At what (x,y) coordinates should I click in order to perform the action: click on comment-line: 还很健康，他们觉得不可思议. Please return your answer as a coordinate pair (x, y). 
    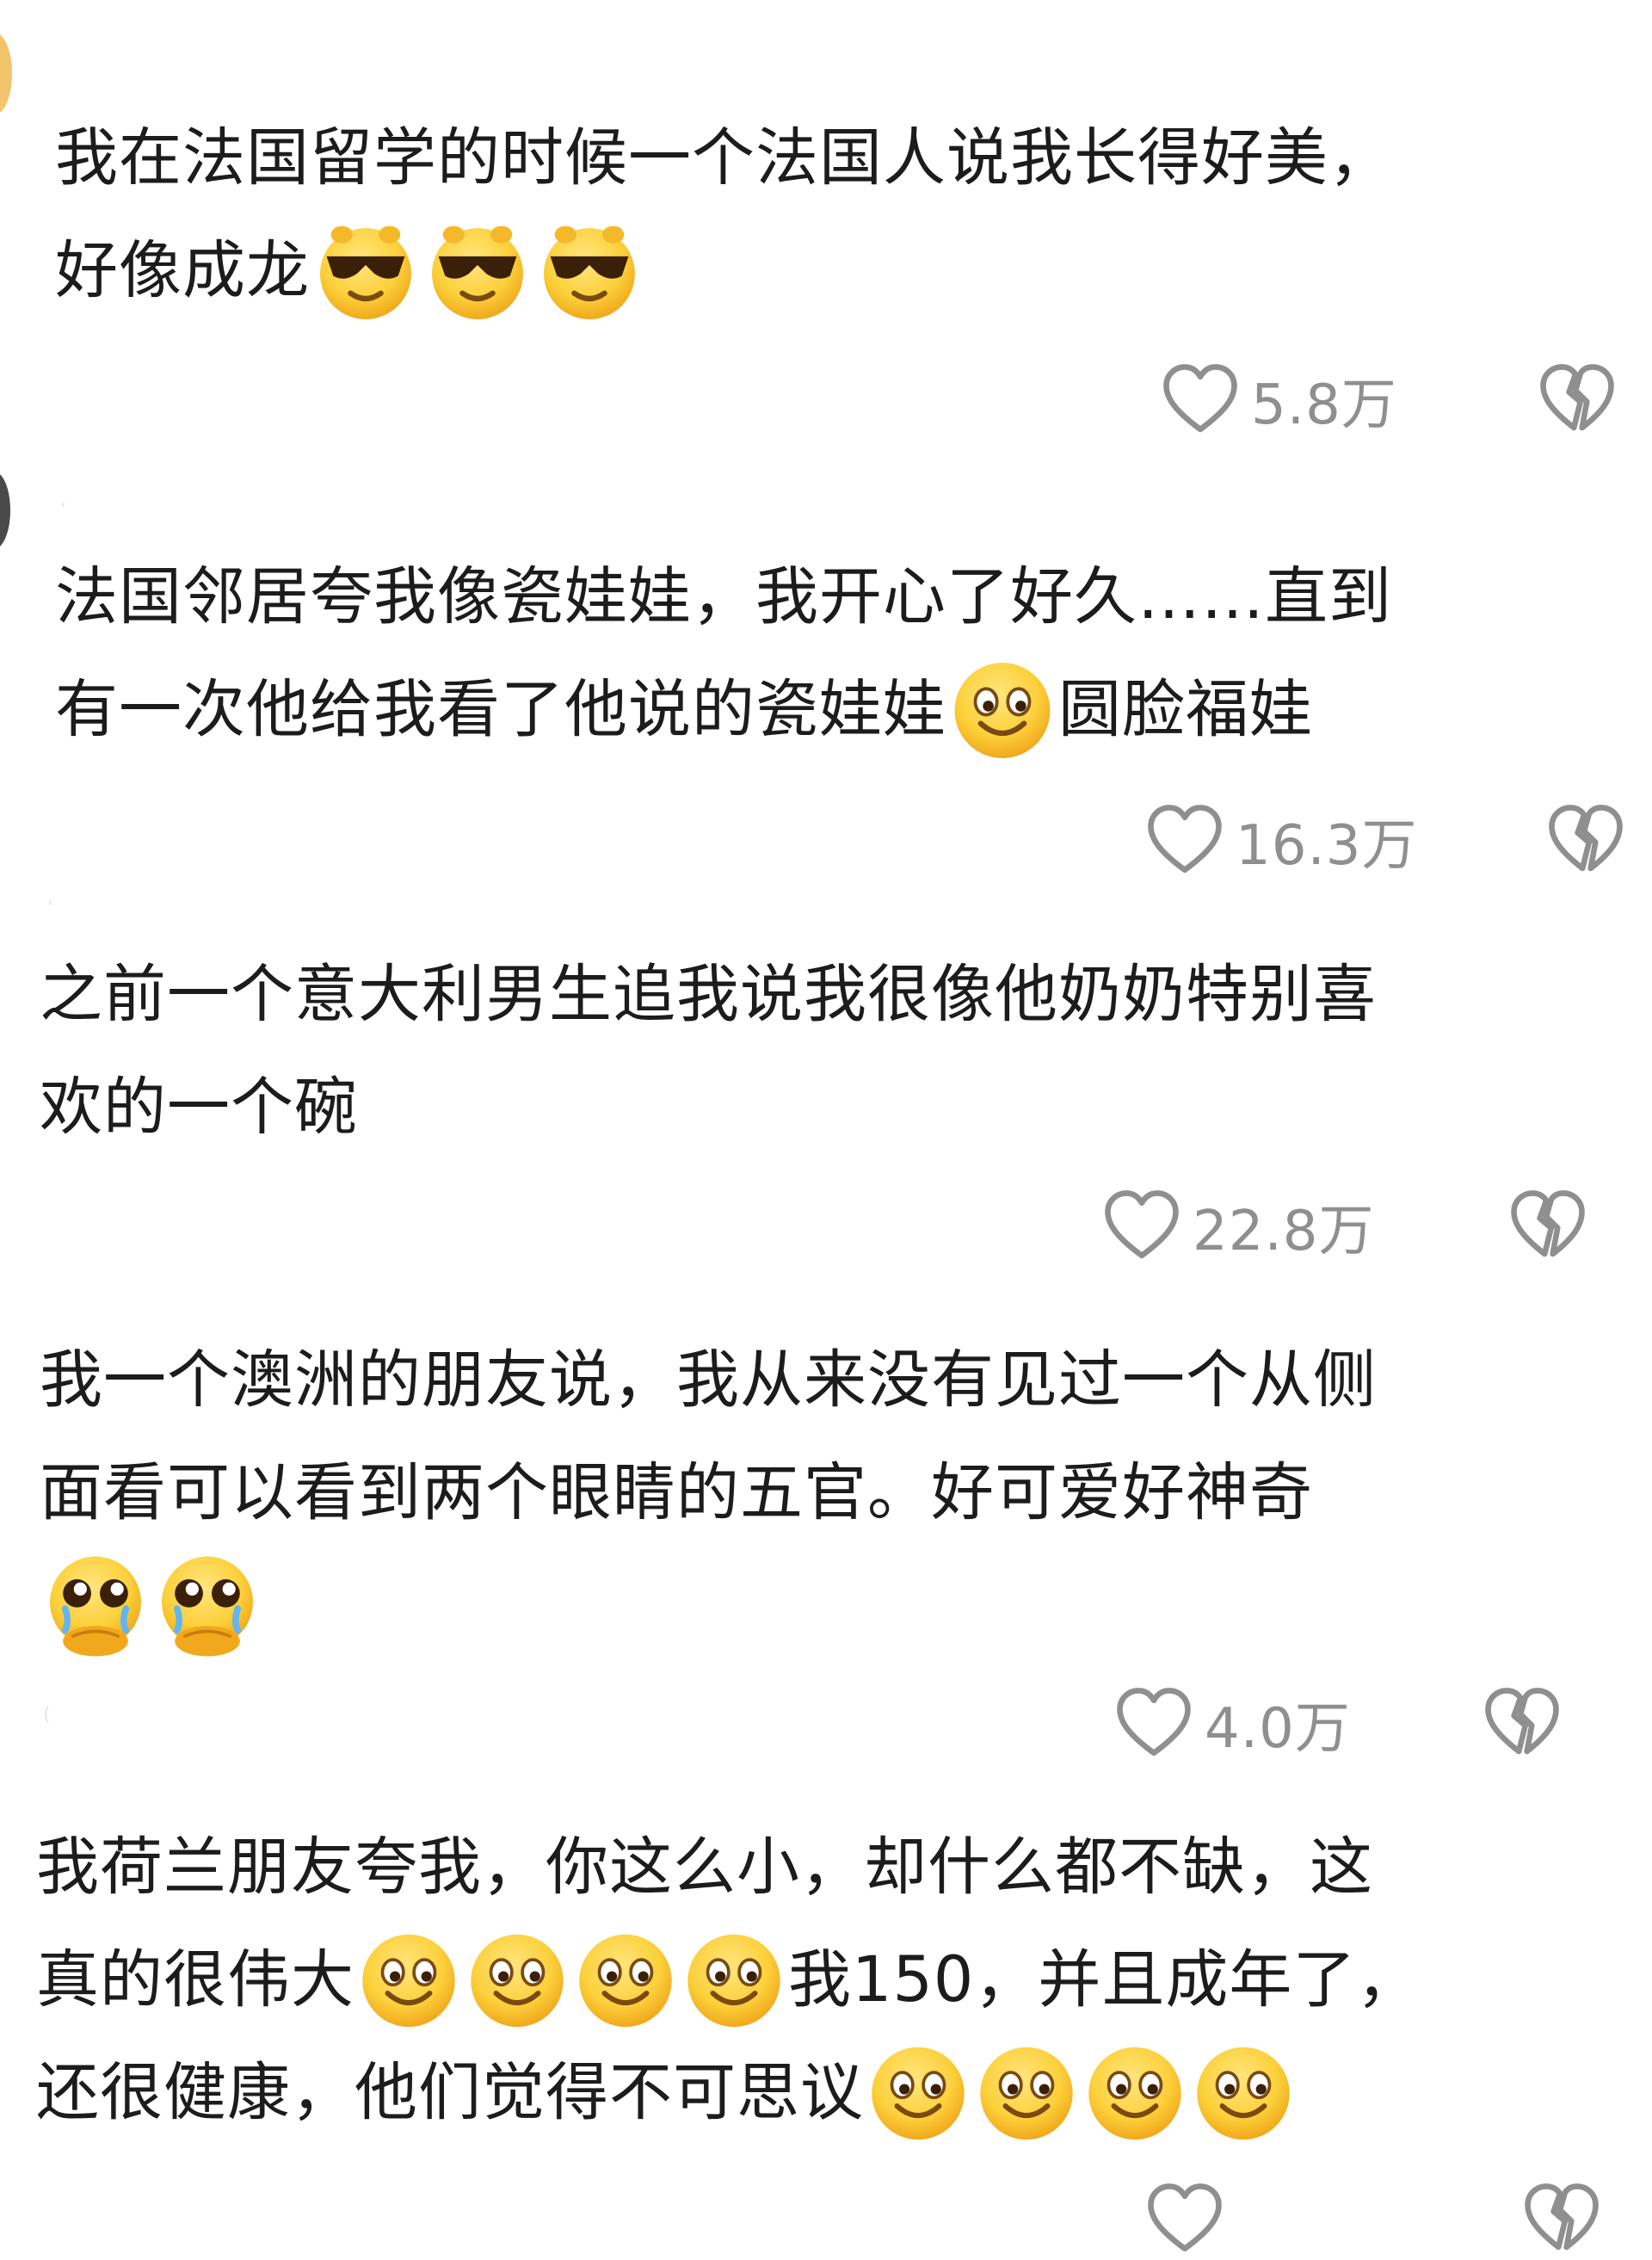
    Looking at the image, I should click on (450, 2092).